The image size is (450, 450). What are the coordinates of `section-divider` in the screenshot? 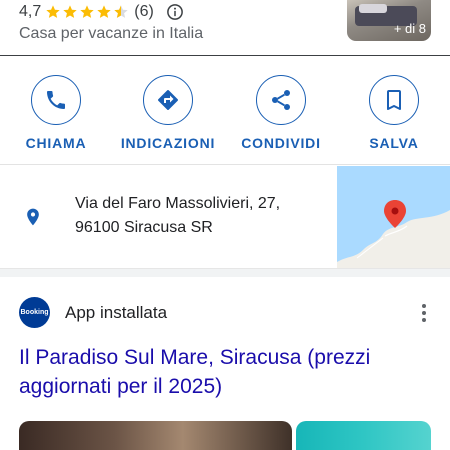 It's located at (225, 272).